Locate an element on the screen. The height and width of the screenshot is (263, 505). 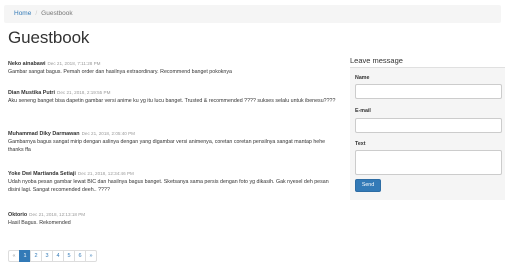
entry-date: Dec 21, 2018, 7:11:28 PM is located at coordinates (74, 63).